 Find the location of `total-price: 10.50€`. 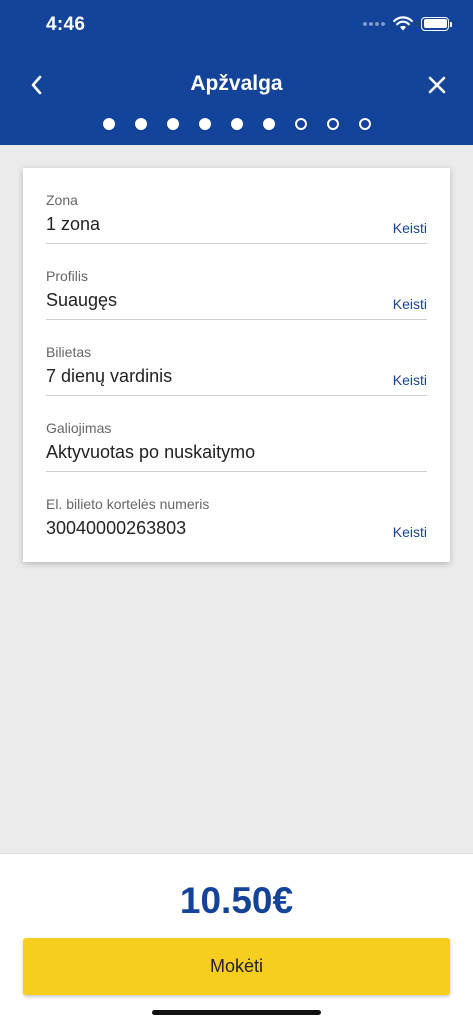

total-price: 10.50€ is located at coordinates (236, 900).